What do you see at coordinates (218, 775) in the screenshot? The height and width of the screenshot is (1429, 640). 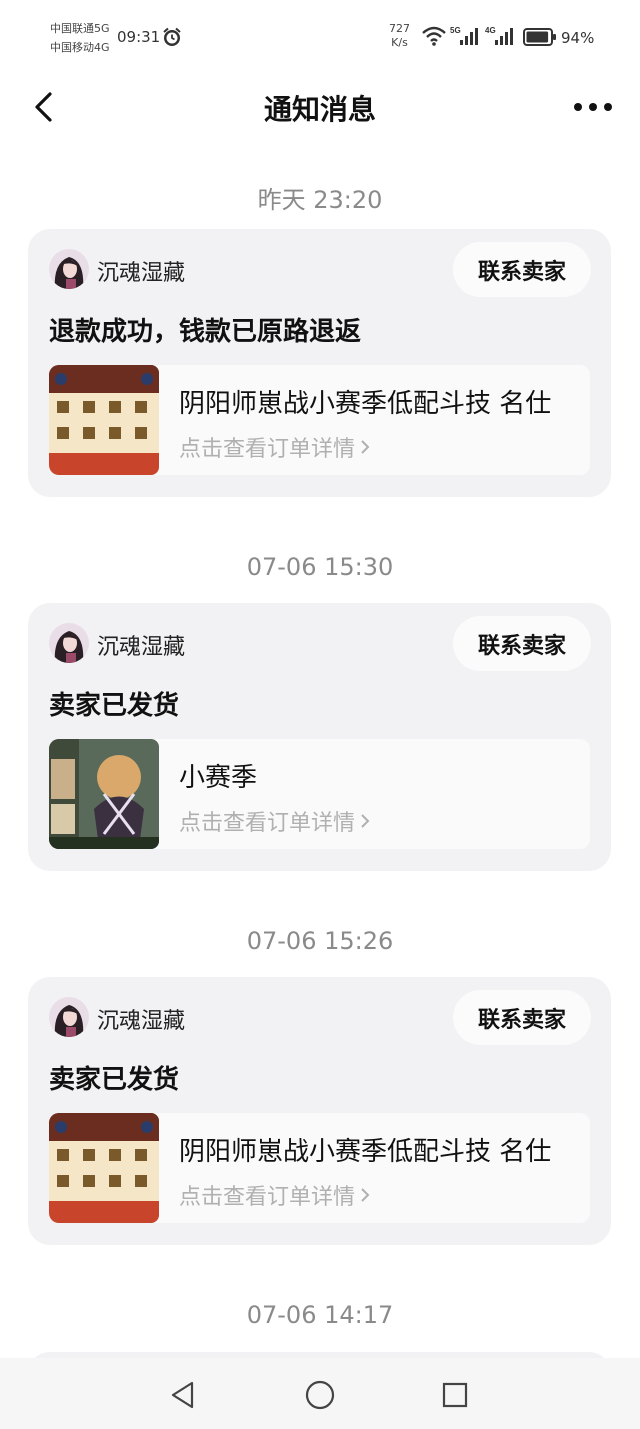 I see `product-title: 小赛季` at bounding box center [218, 775].